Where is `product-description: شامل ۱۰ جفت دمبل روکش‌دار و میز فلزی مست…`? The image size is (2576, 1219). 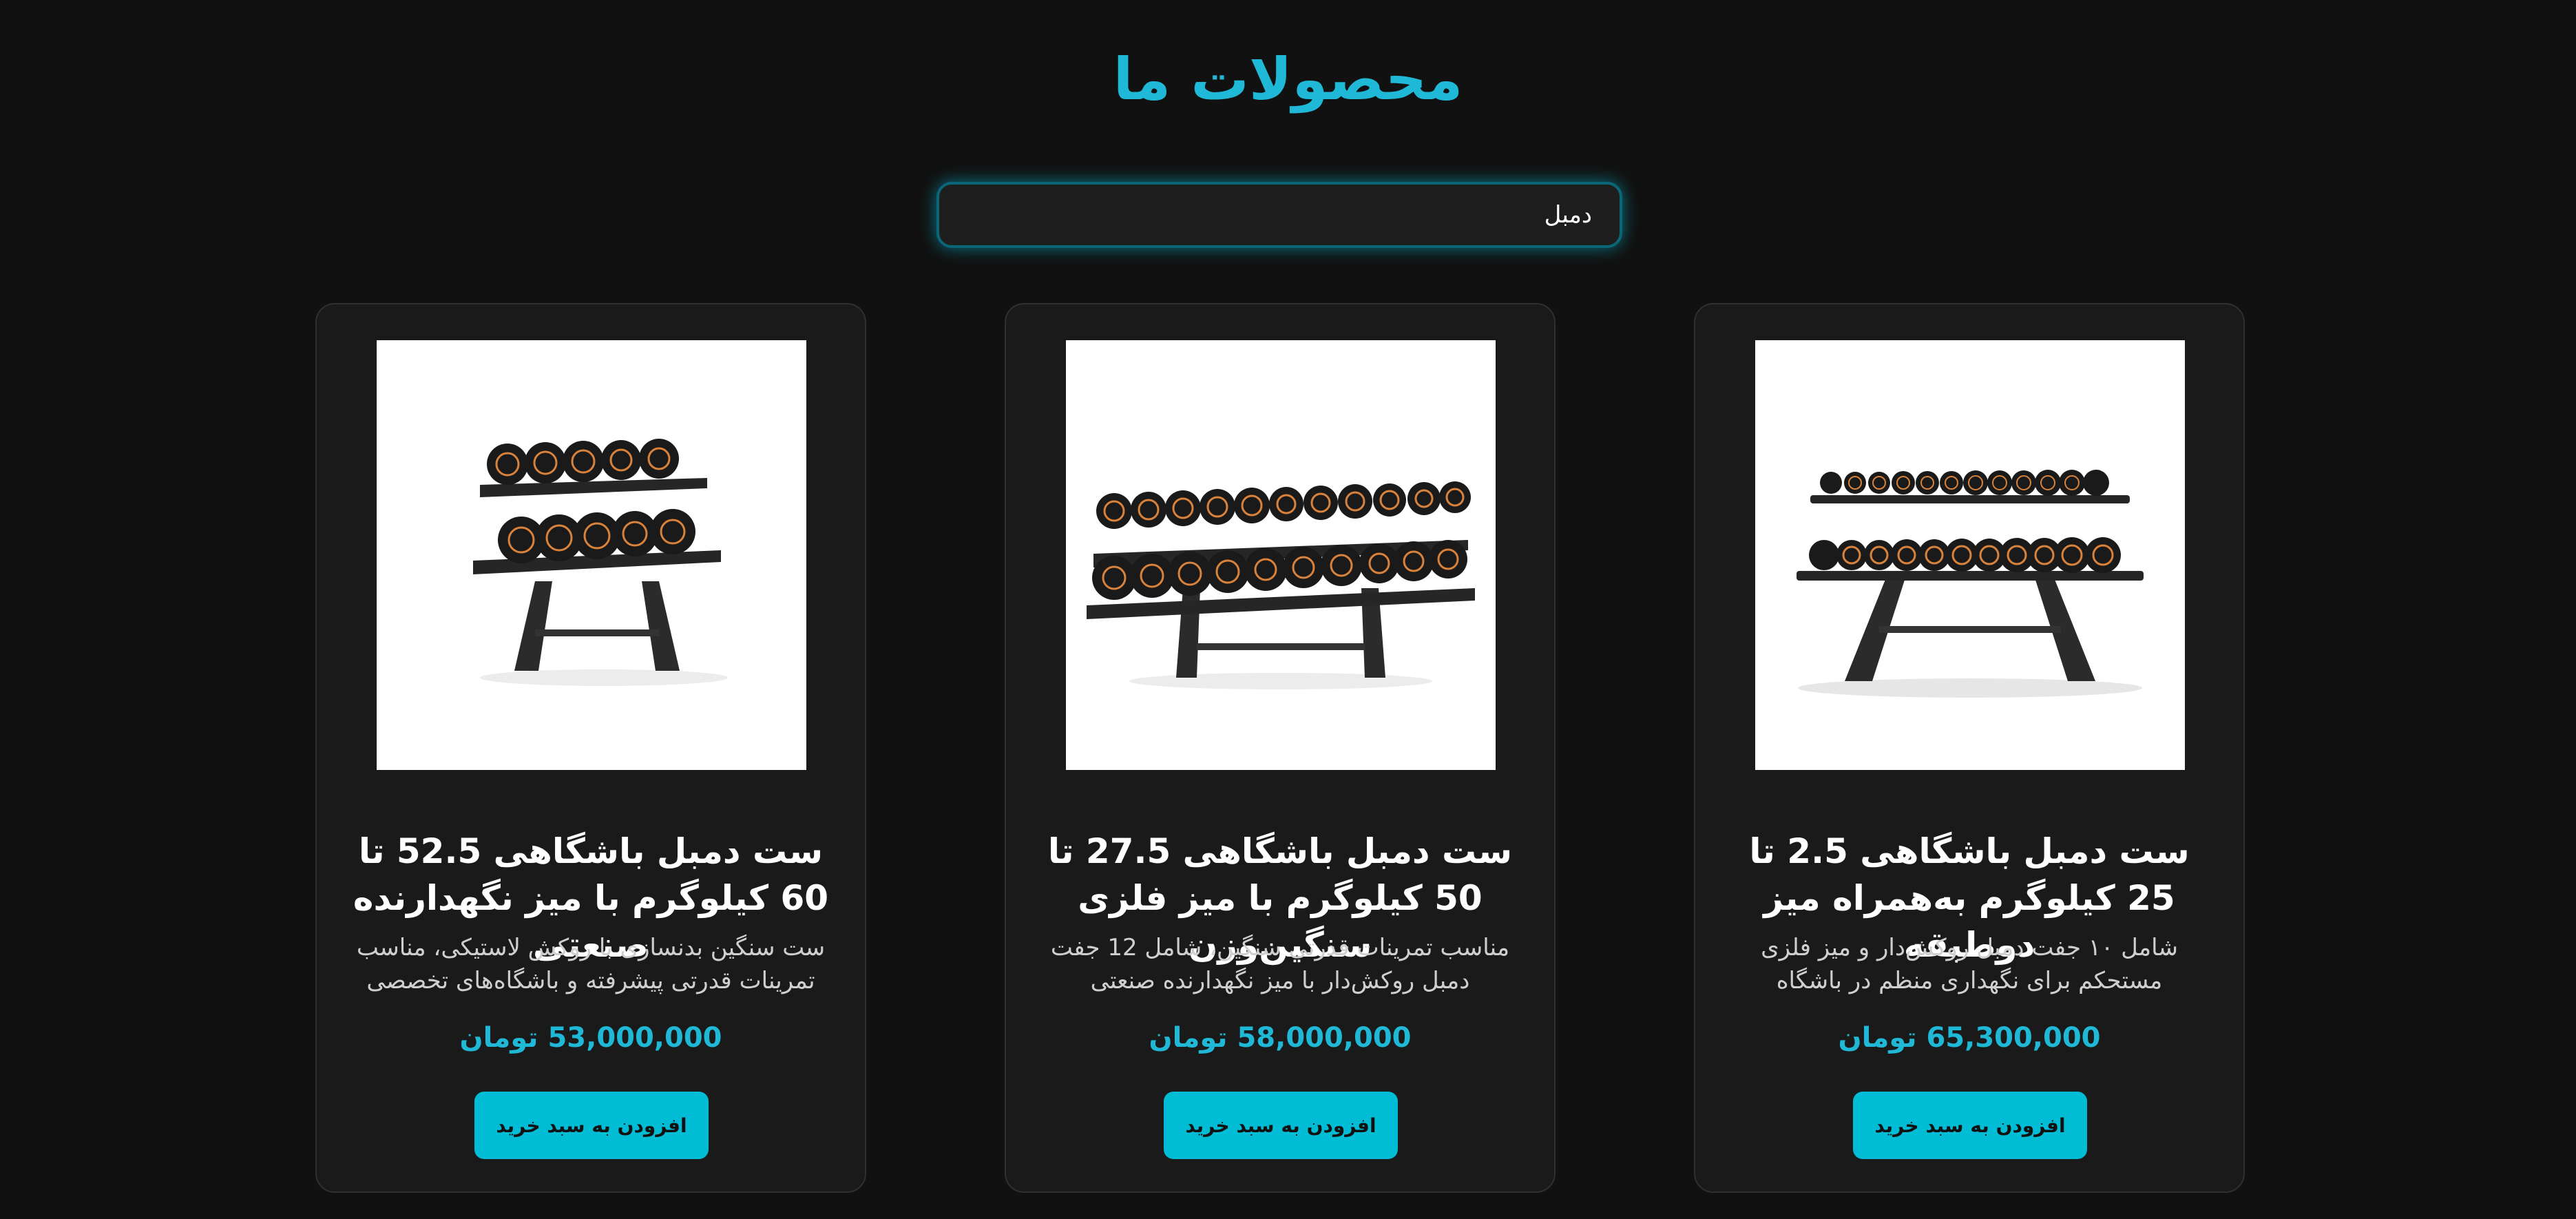
product-description: شامل ۱۰ جفت دمبل روکش‌دار و میز فلزی مست… is located at coordinates (1969, 964).